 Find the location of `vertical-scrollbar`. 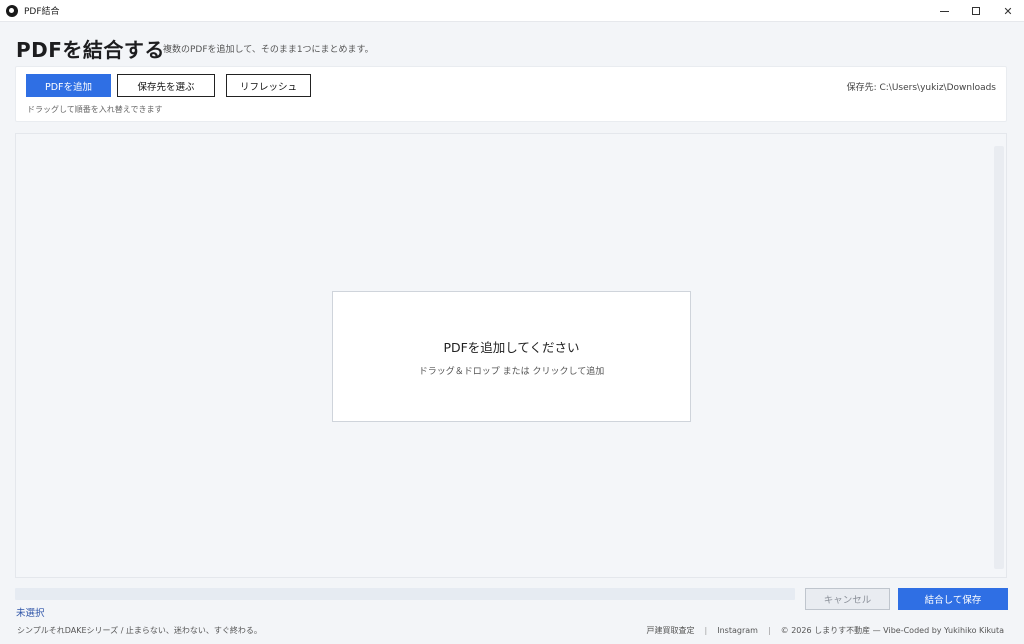

vertical-scrollbar is located at coordinates (999, 357).